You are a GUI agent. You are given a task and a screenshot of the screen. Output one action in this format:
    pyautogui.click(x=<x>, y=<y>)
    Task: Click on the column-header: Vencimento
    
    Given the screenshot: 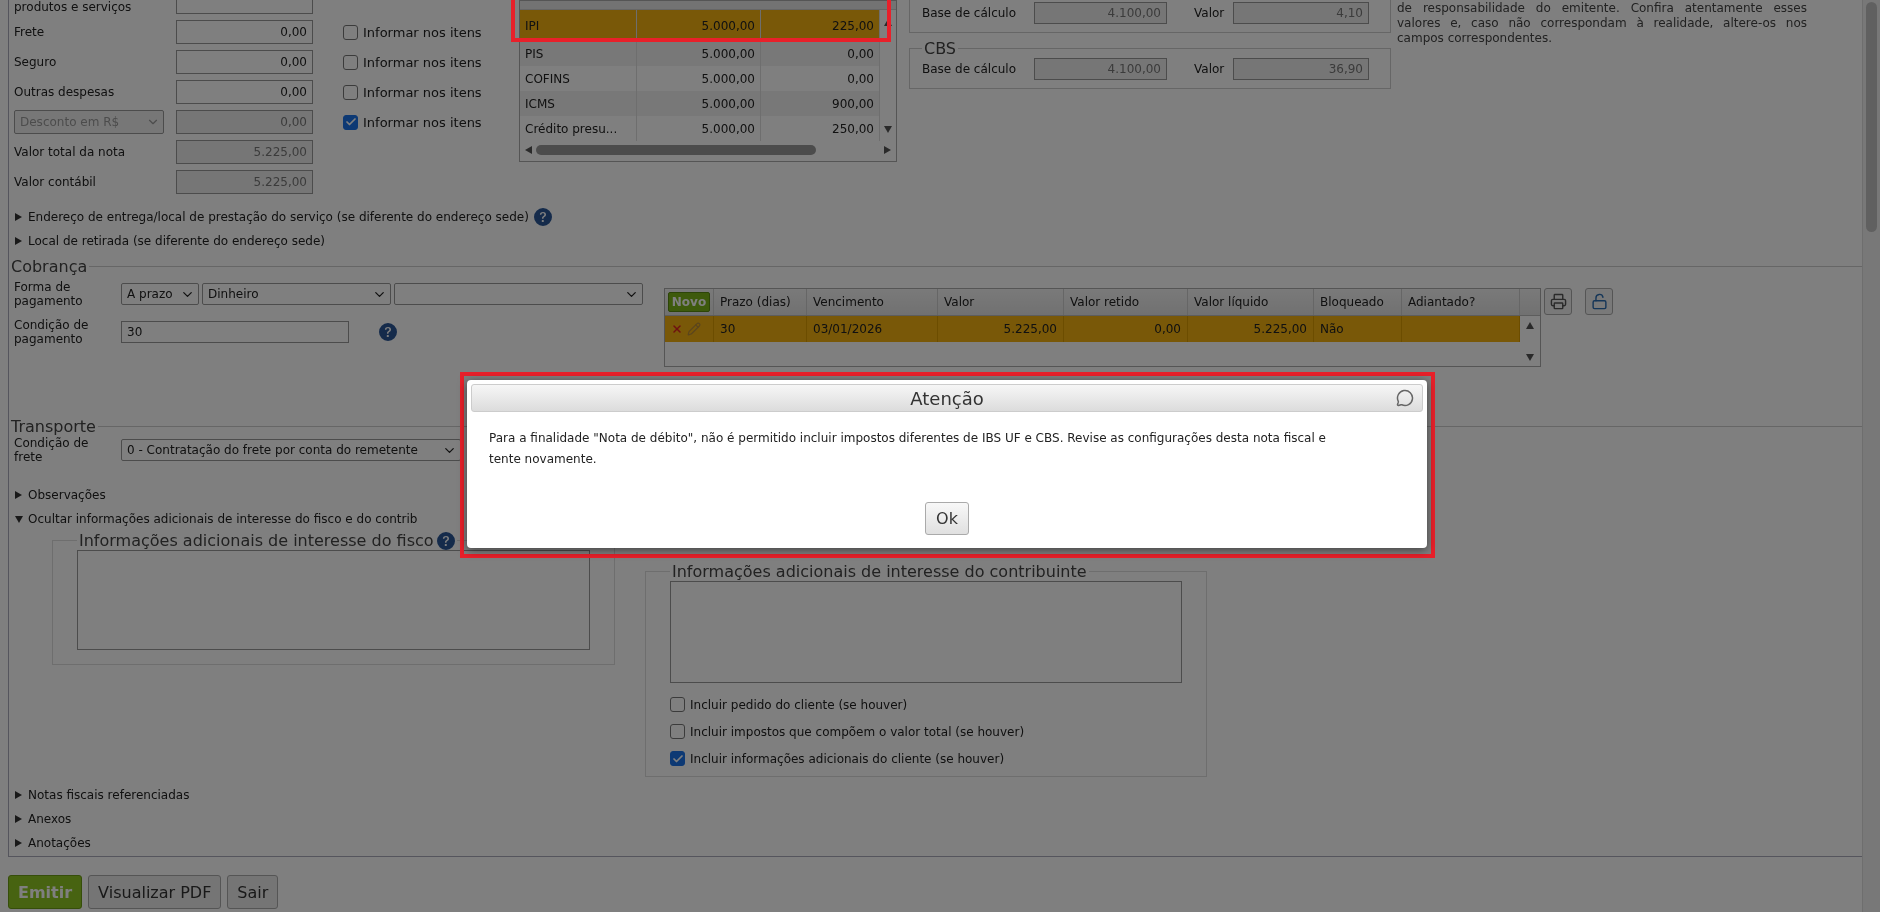 What is the action you would take?
    pyautogui.click(x=872, y=302)
    